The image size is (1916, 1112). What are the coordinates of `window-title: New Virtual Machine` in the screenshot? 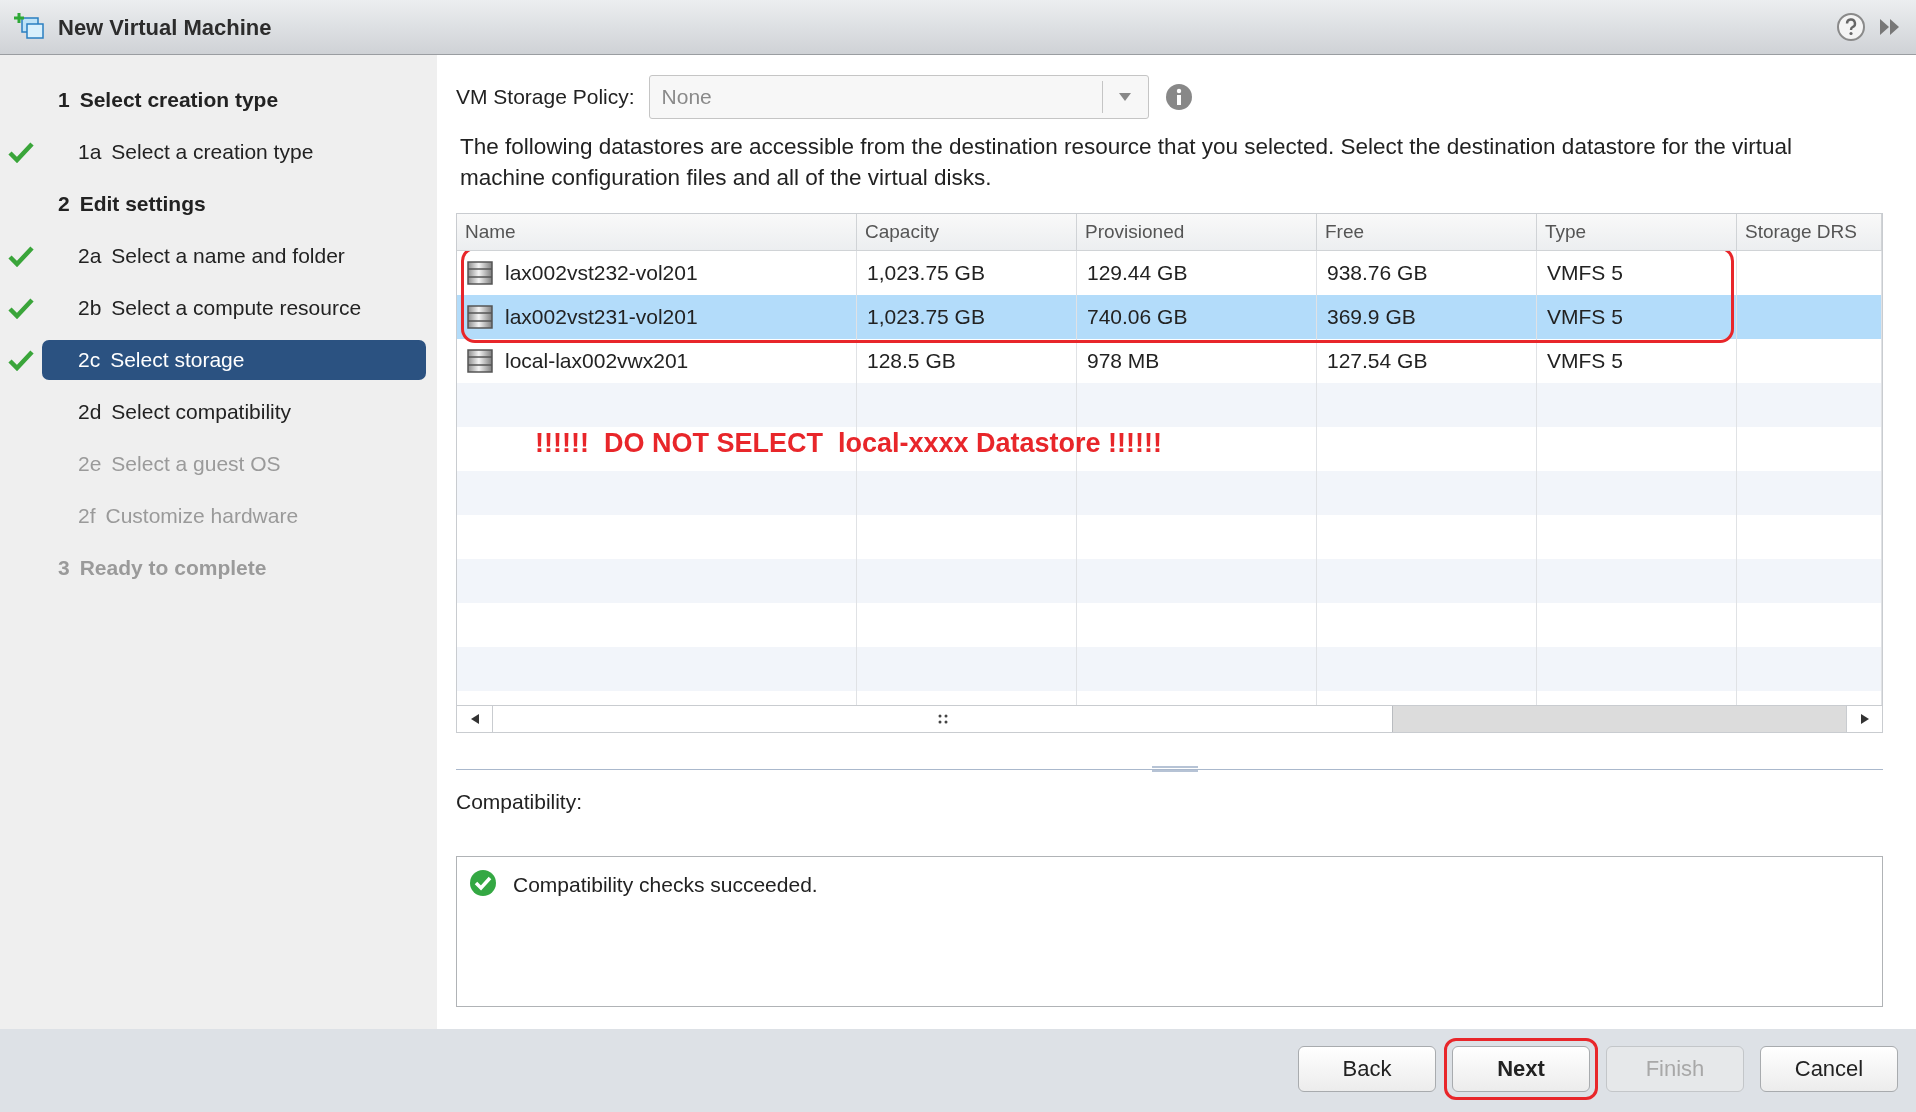 It's located at (165, 27).